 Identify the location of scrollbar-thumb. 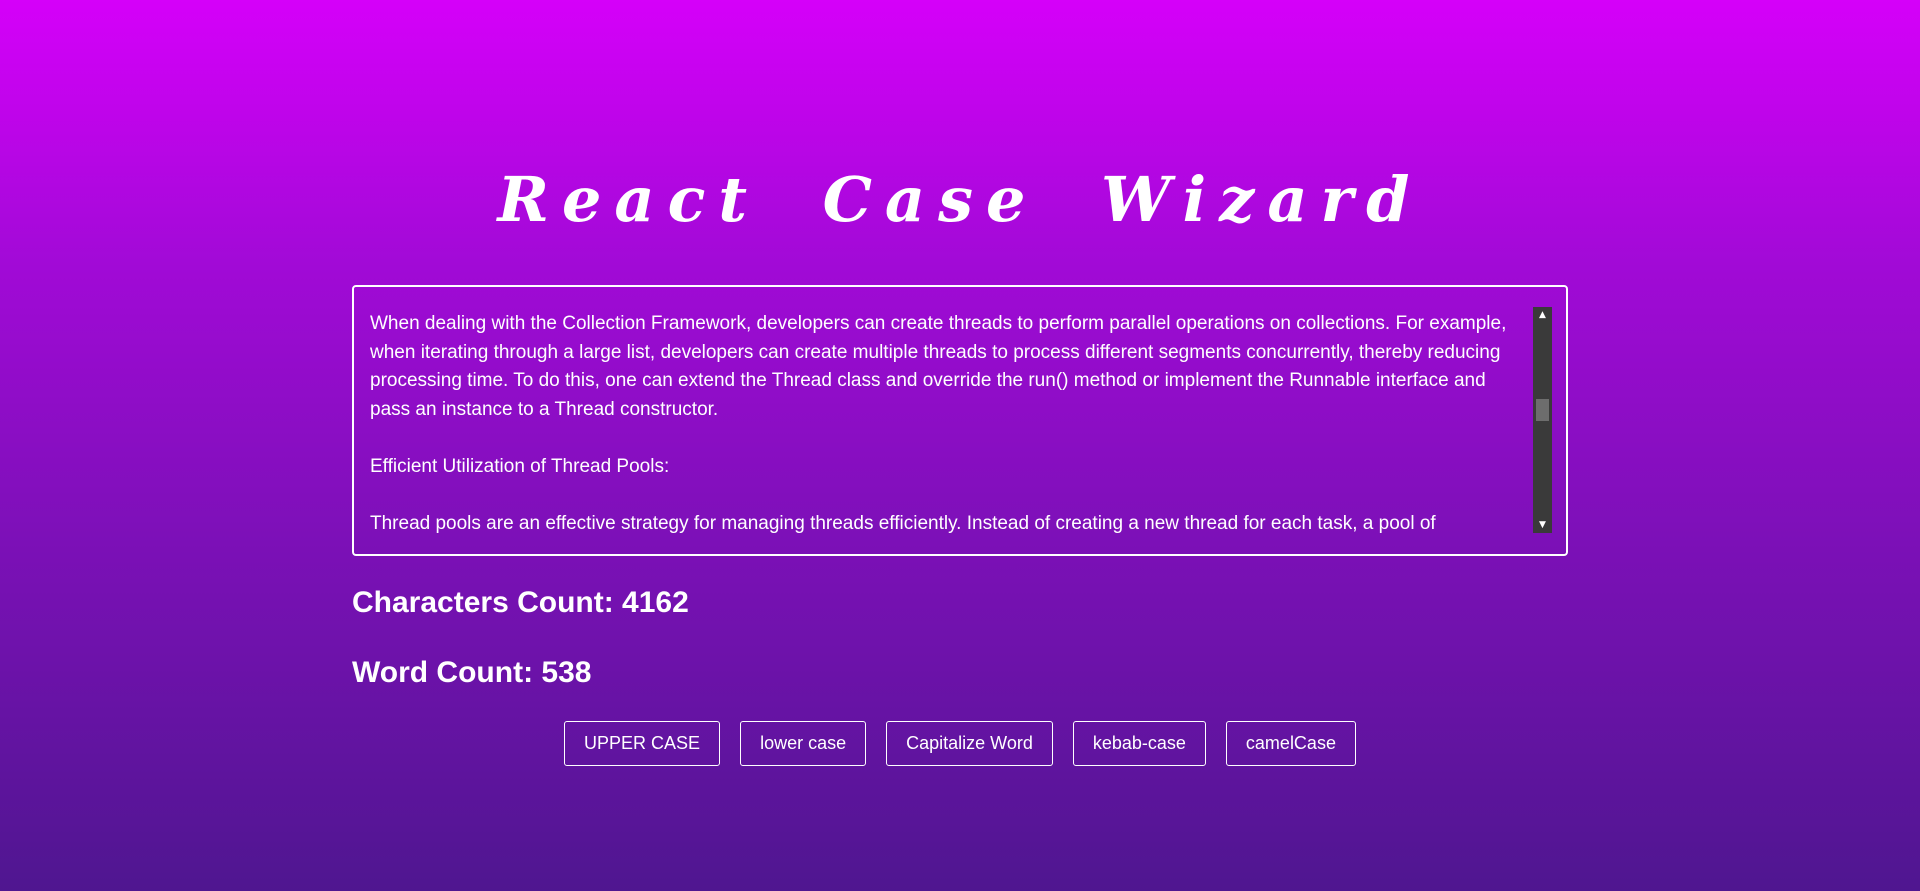
(1542, 410).